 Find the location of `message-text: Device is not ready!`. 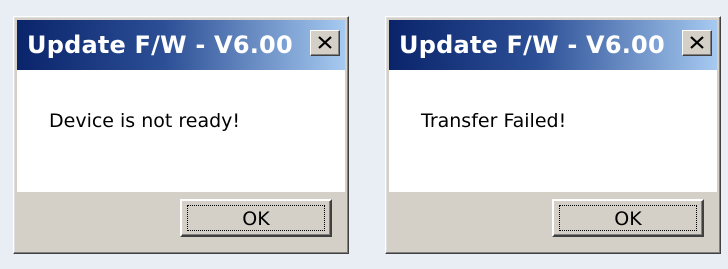

message-text: Device is not ready! is located at coordinates (145, 121).